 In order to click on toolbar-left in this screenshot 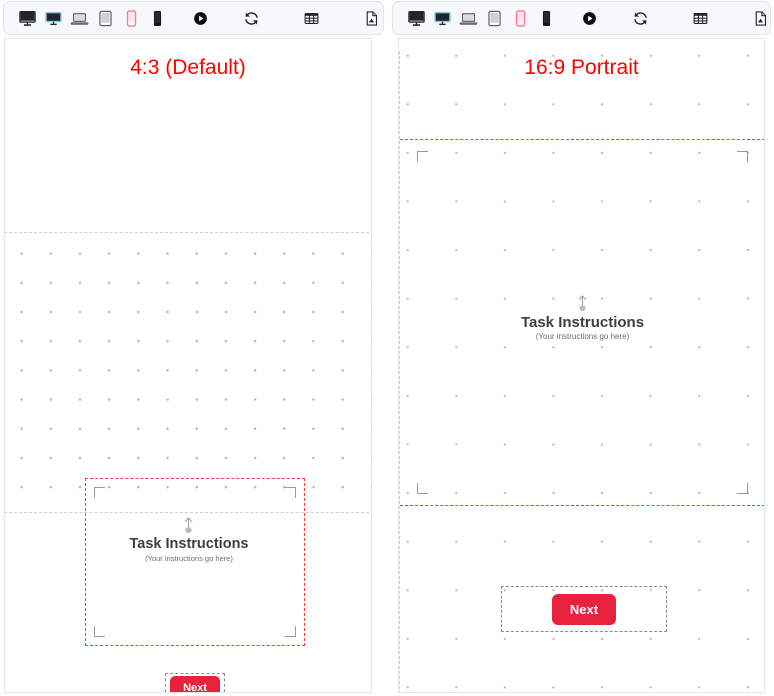, I will do `click(193, 18)`.